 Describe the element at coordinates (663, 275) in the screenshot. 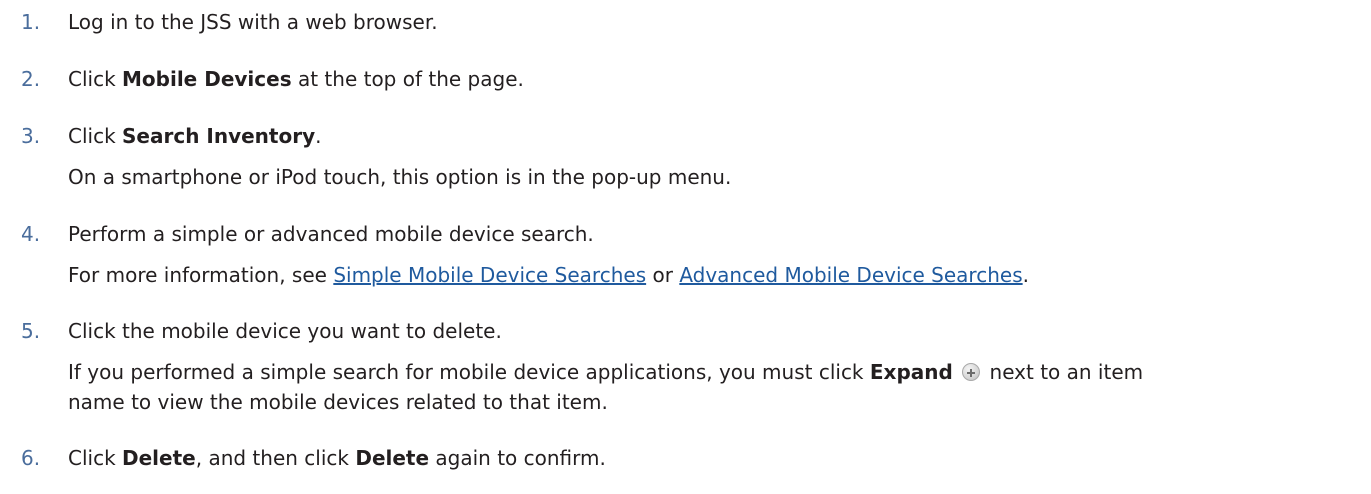

I see `note-text: or` at that location.